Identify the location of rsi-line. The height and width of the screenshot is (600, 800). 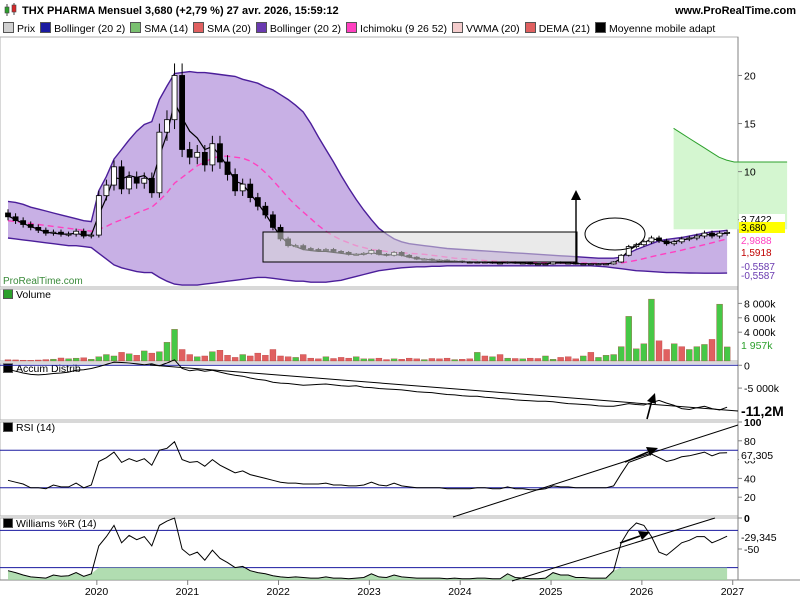
(367, 465).